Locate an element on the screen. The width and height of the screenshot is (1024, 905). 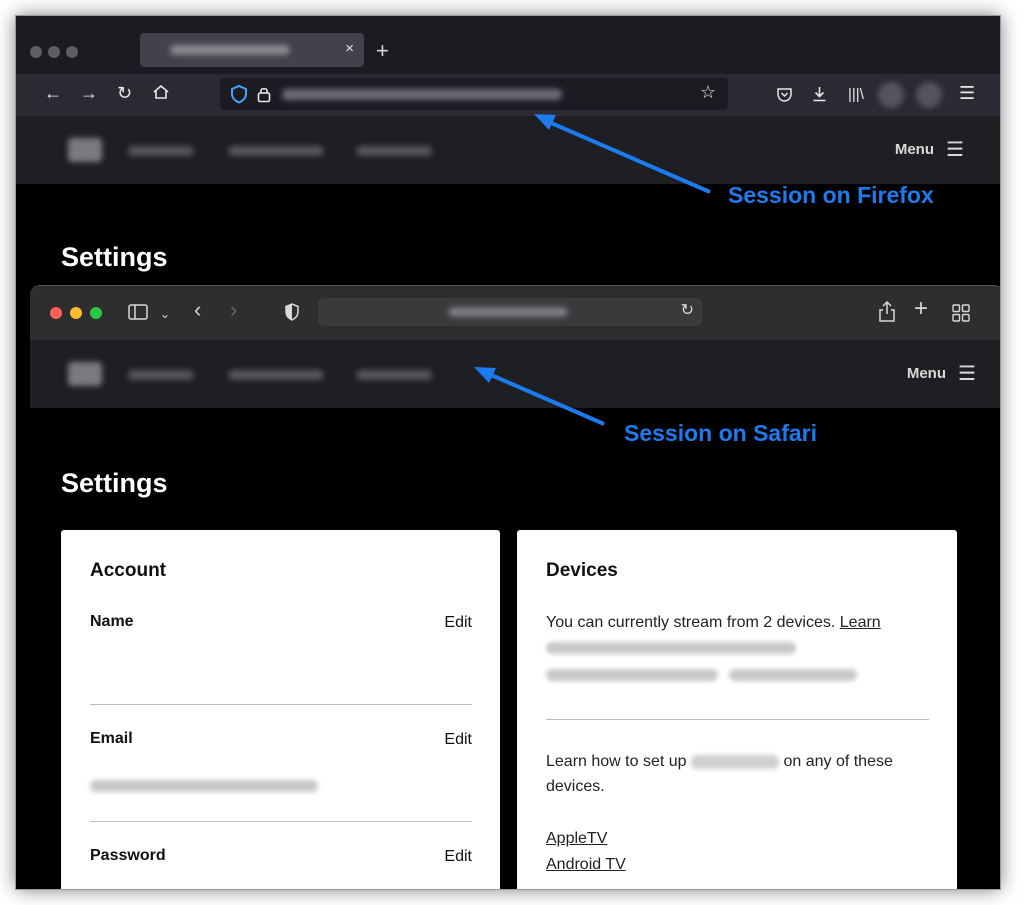
firefox-session-annotation: Session on Firefox is located at coordinates (831, 195).